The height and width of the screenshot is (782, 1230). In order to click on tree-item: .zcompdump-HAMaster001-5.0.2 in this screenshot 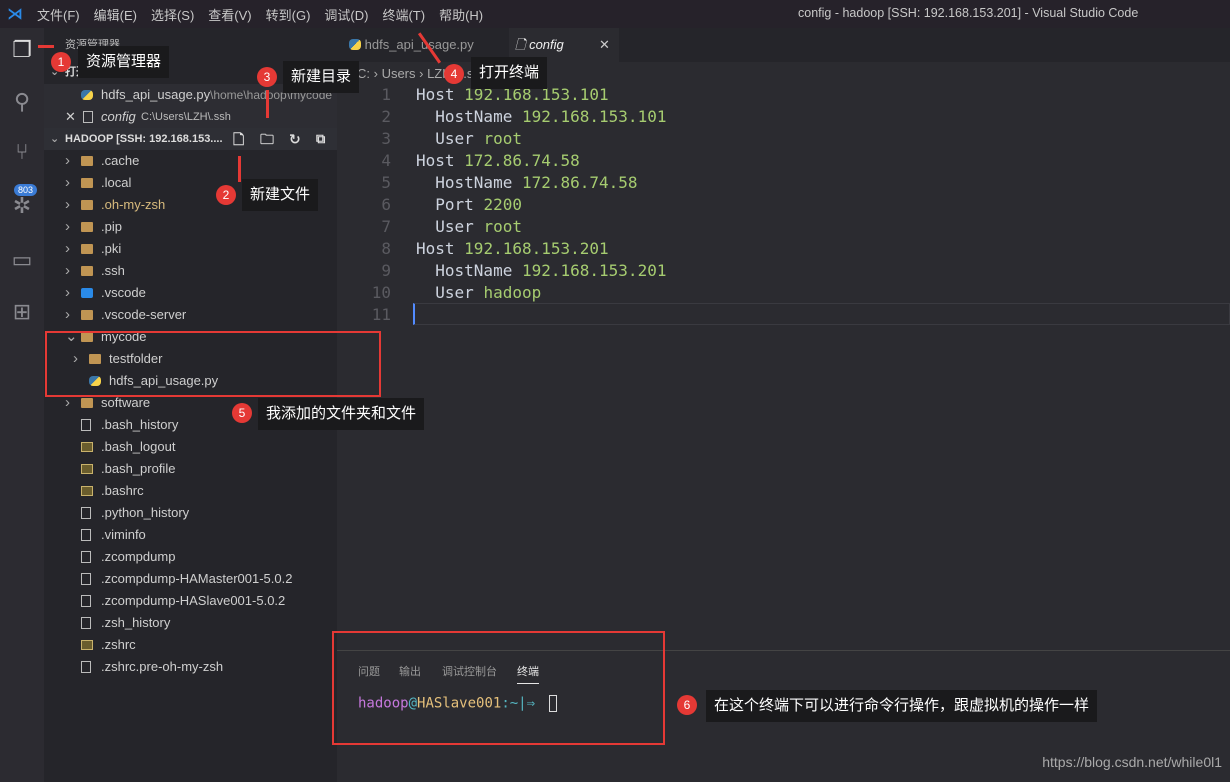, I will do `click(190, 579)`.